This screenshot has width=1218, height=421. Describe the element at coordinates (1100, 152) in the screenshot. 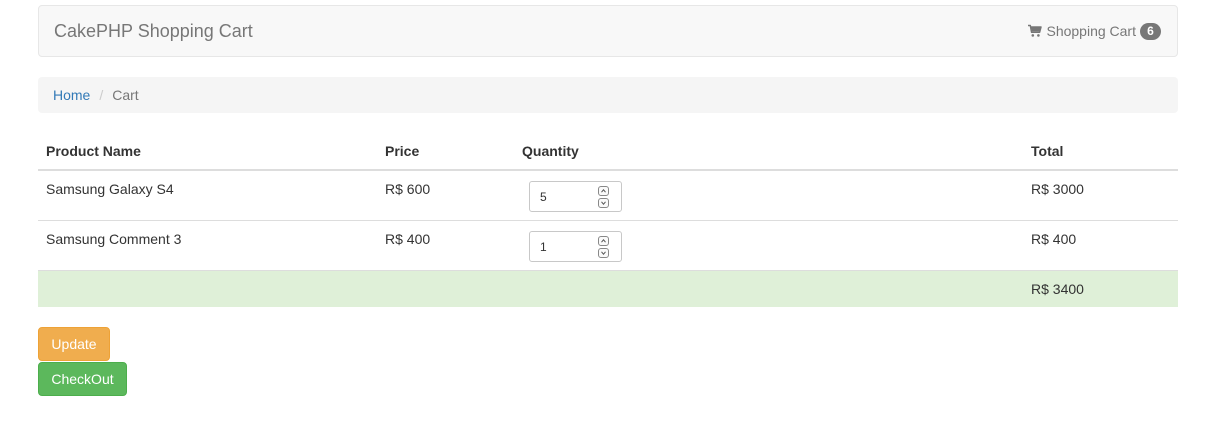

I see `header-total: Total` at that location.